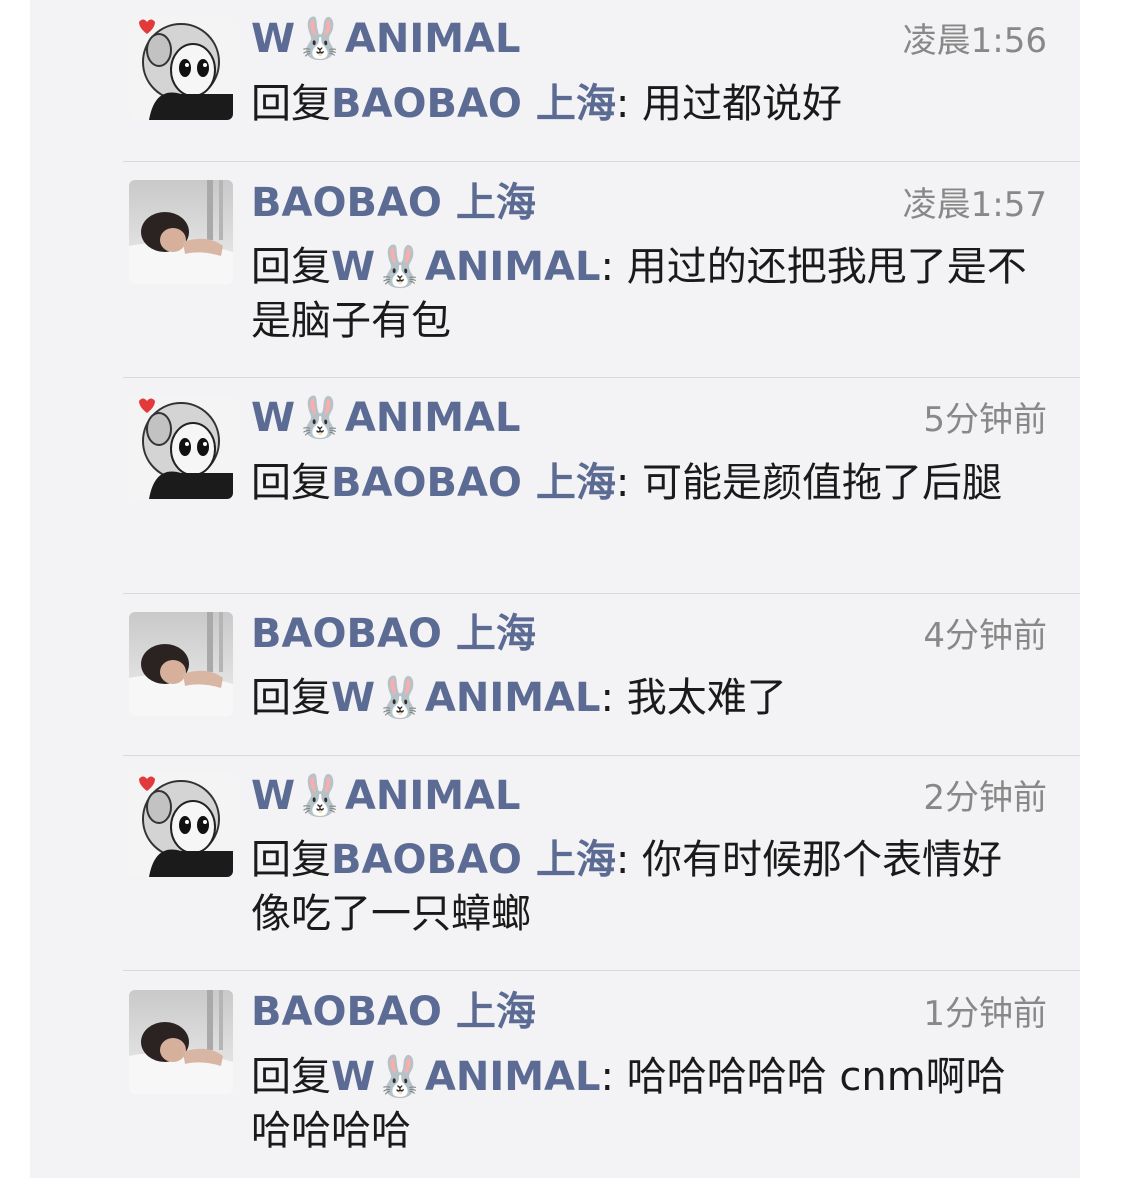 Image resolution: width=1125 pixels, height=1178 pixels. What do you see at coordinates (974, 205) in the screenshot?
I see `comment-time: 凌晨1:57` at bounding box center [974, 205].